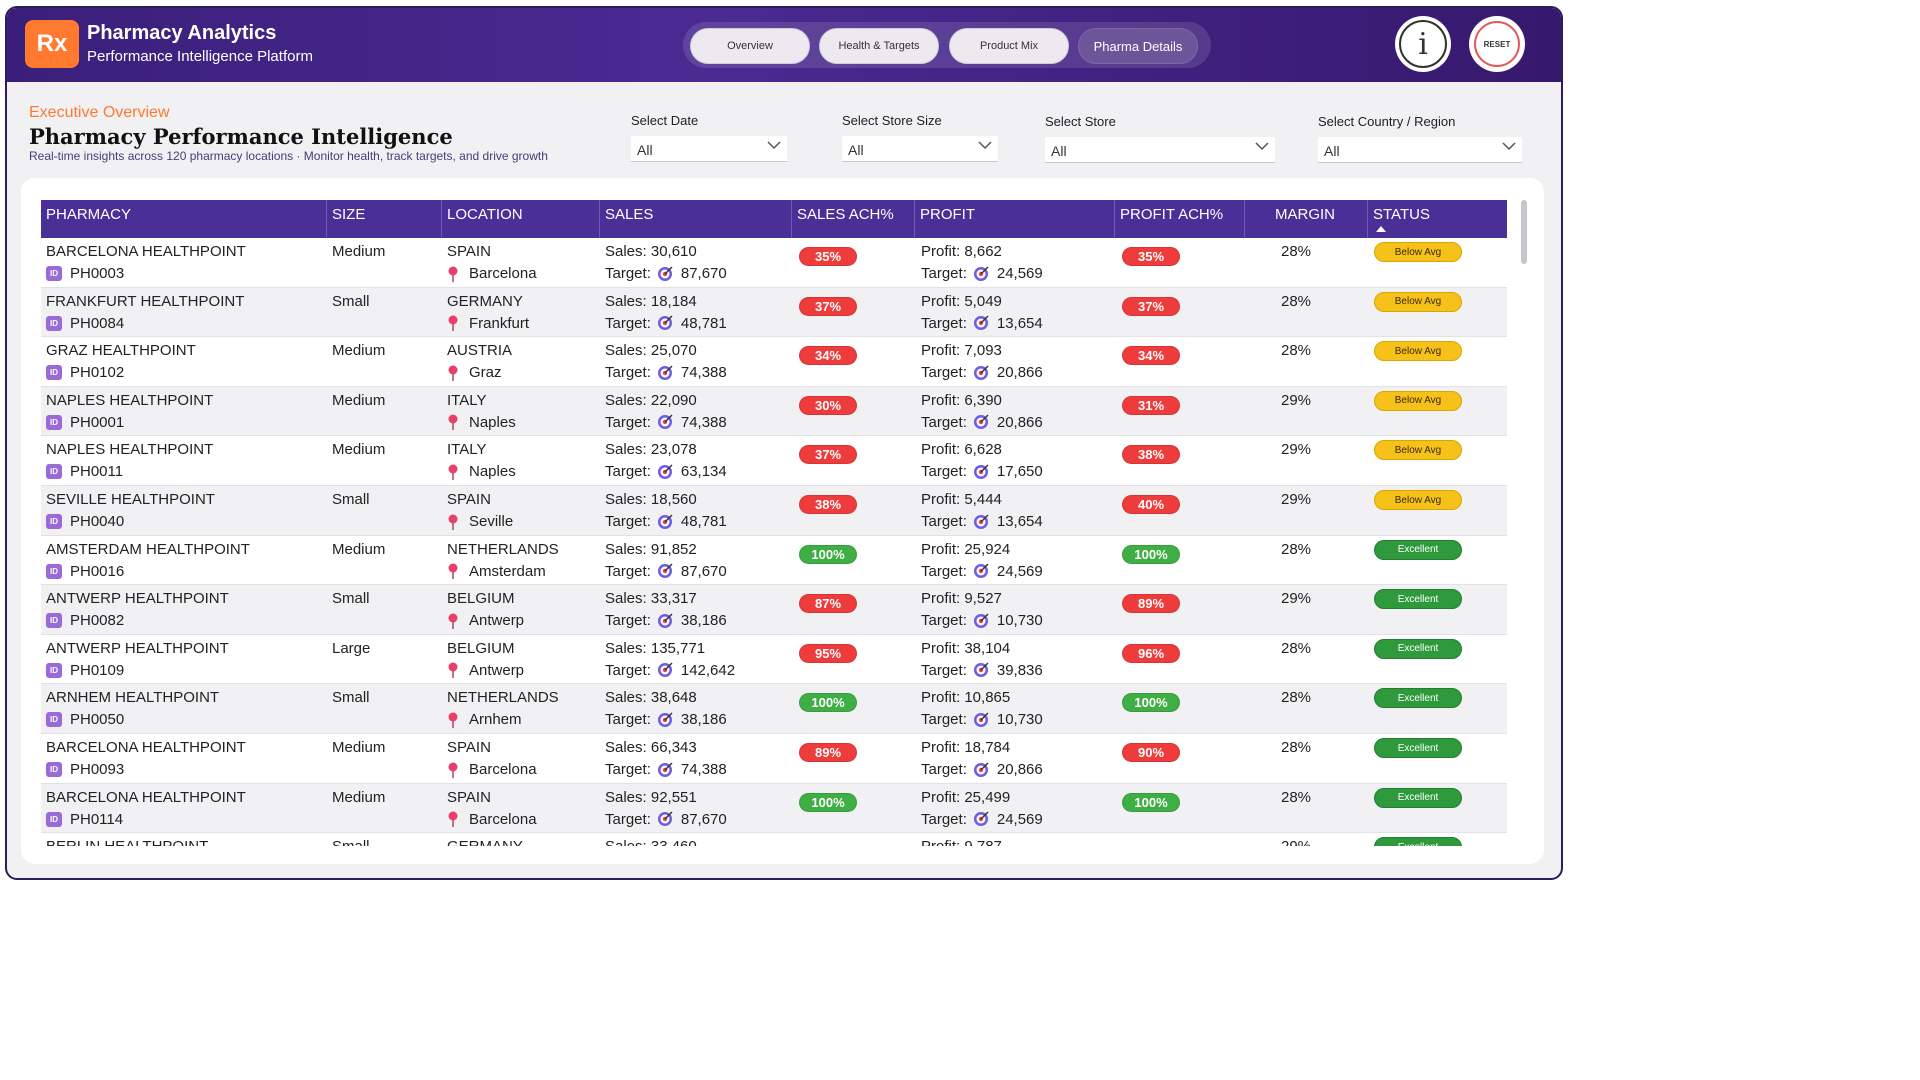 This screenshot has height=1080, width=1920. I want to click on status-badge: Excellent, so click(1418, 748).